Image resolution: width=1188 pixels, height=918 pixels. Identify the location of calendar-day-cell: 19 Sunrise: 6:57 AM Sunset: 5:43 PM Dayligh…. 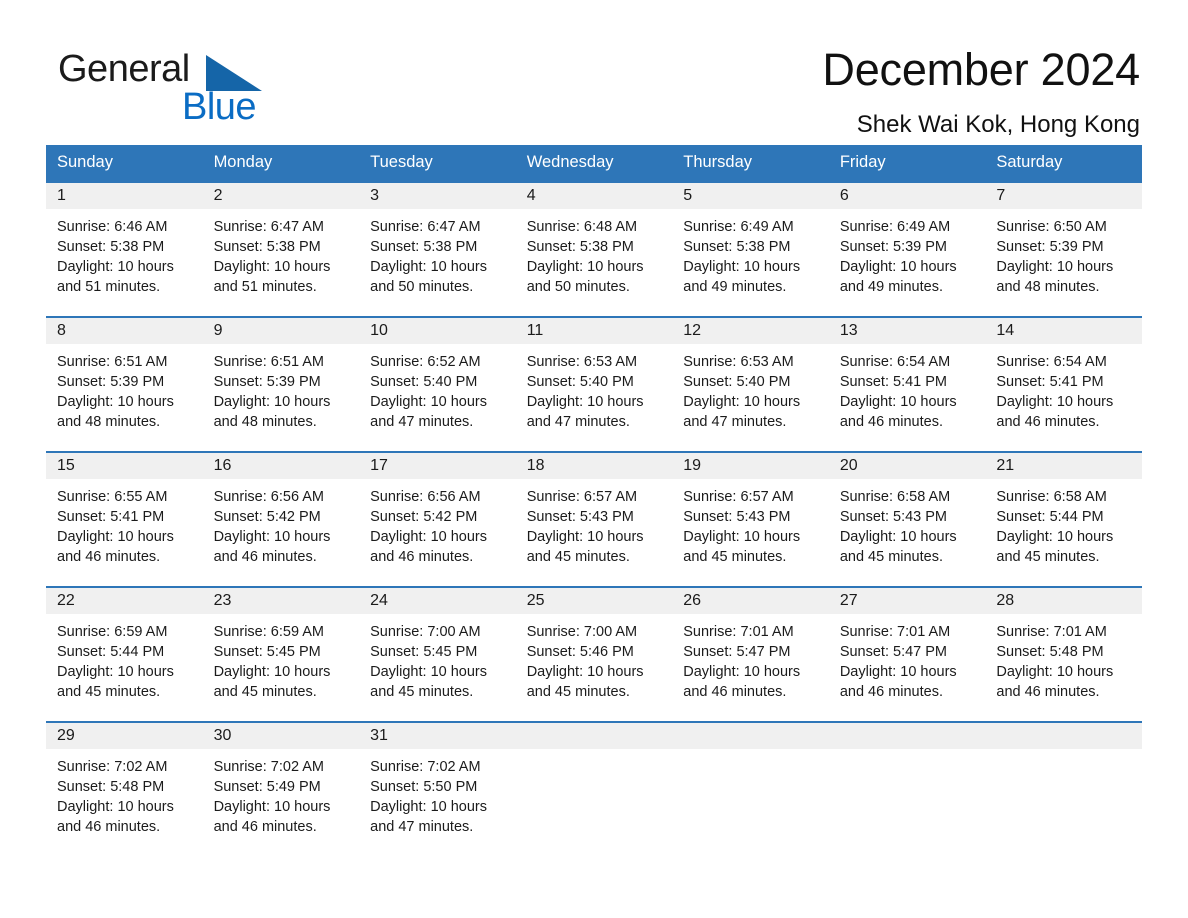
(750, 519).